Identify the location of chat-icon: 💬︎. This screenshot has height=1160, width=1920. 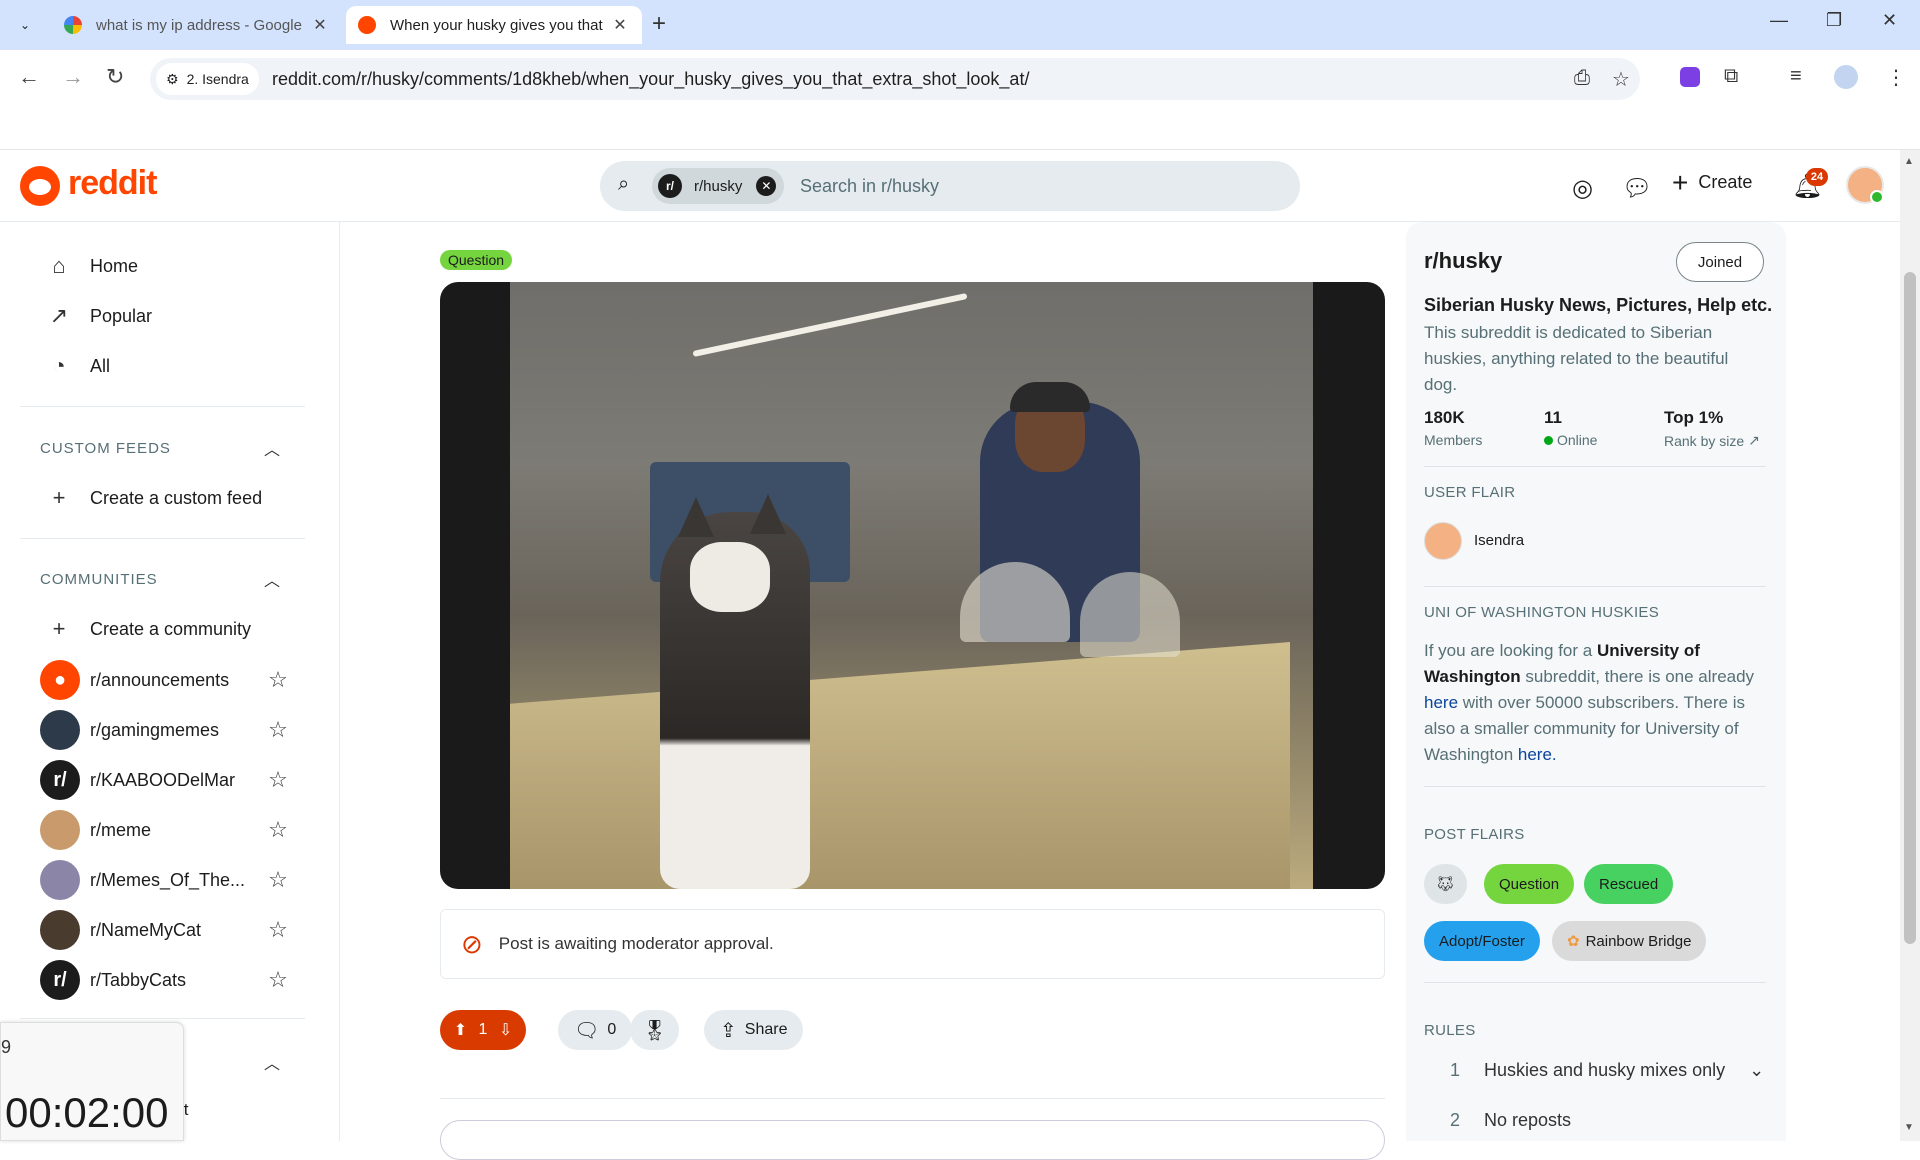
(1637, 188).